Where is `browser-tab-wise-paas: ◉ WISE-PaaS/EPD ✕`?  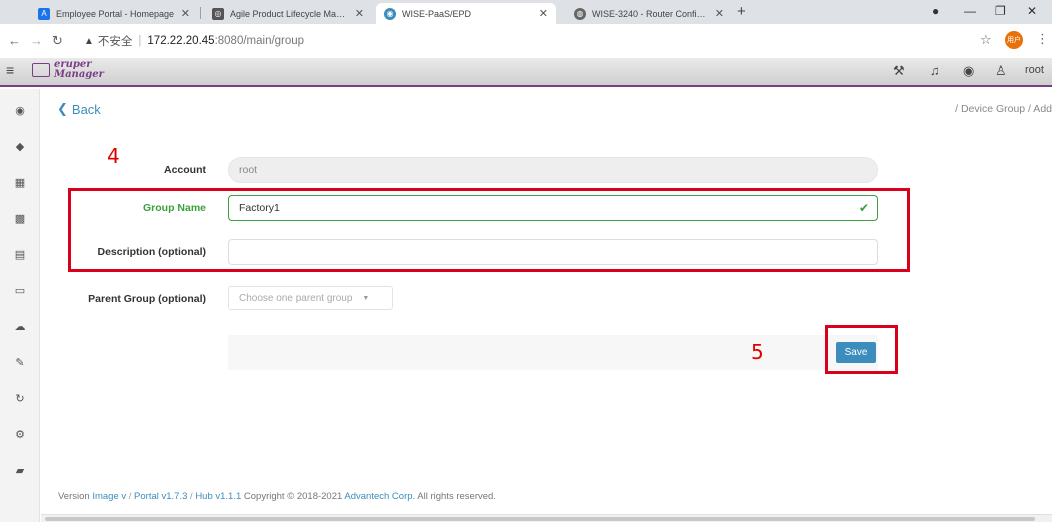 browser-tab-wise-paas: ◉ WISE-PaaS/EPD ✕ is located at coordinates (466, 13).